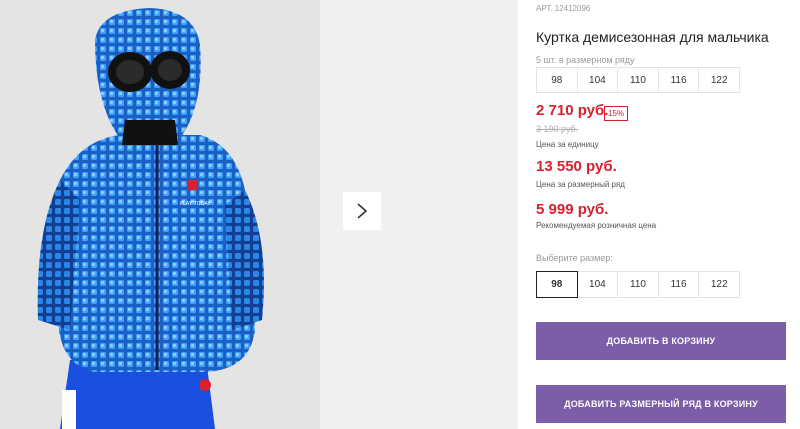 This screenshot has width=800, height=429. Describe the element at coordinates (598, 284) in the screenshot. I see `size-option-104: 104` at that location.